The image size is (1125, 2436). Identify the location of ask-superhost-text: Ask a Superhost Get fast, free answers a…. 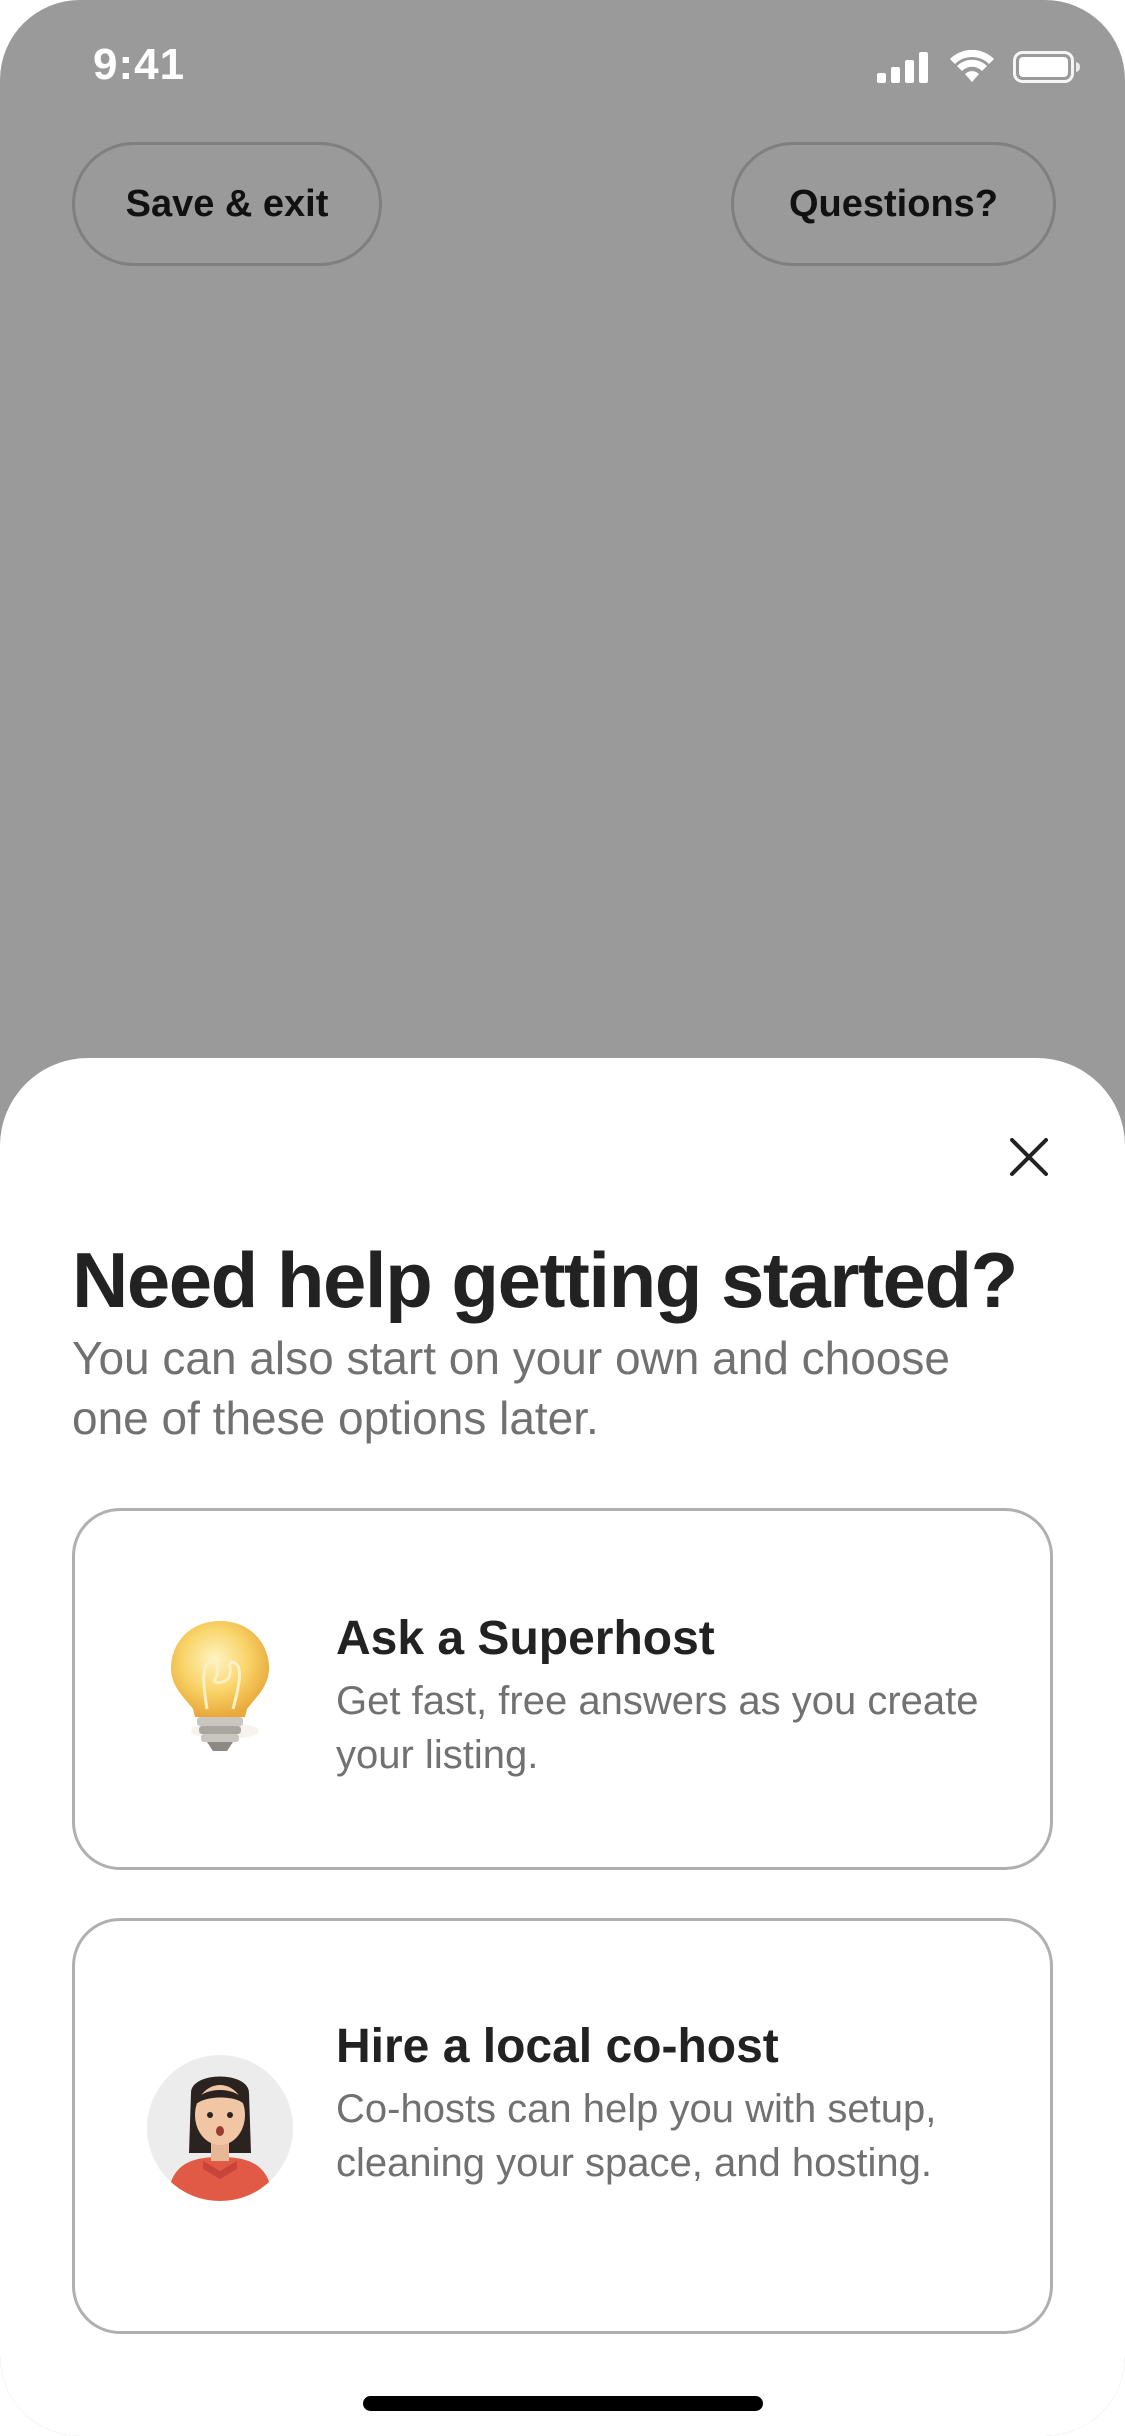
(663, 1695).